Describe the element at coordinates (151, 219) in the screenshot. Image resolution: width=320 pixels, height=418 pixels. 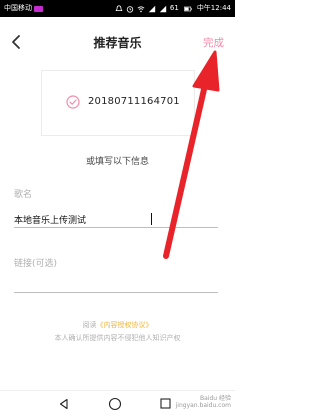
I see `text-caret` at that location.